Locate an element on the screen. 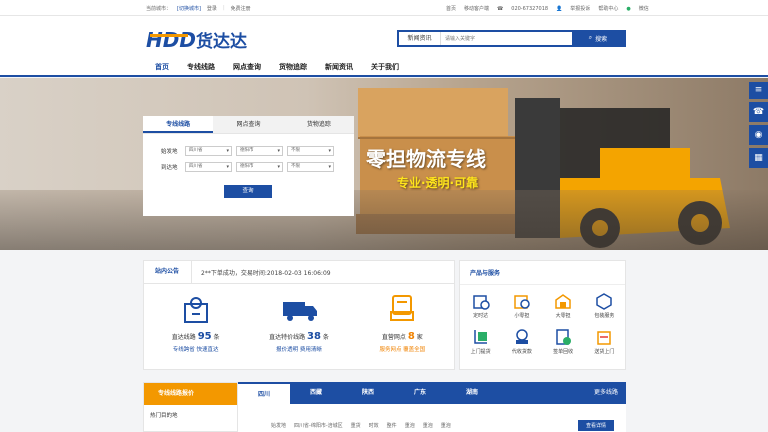 The width and height of the screenshot is (768, 432). switch-city-link: [切换城市] is located at coordinates (189, 8).